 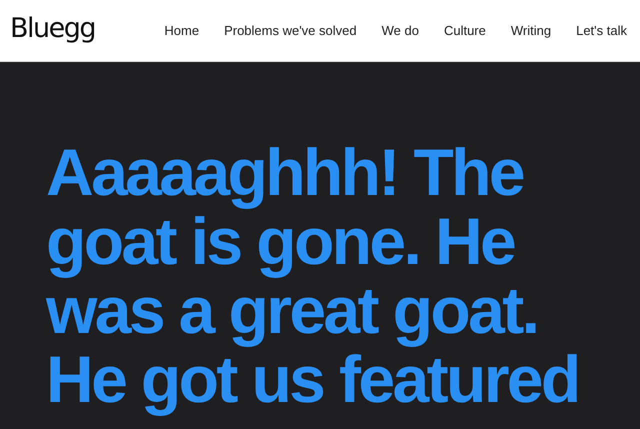 What do you see at coordinates (182, 30) in the screenshot?
I see `nav-link: Home` at bounding box center [182, 30].